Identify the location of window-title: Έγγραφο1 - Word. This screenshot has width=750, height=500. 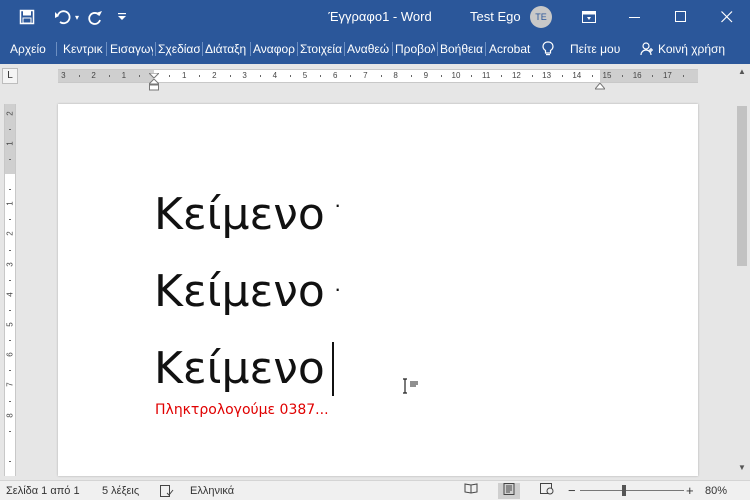
(380, 16).